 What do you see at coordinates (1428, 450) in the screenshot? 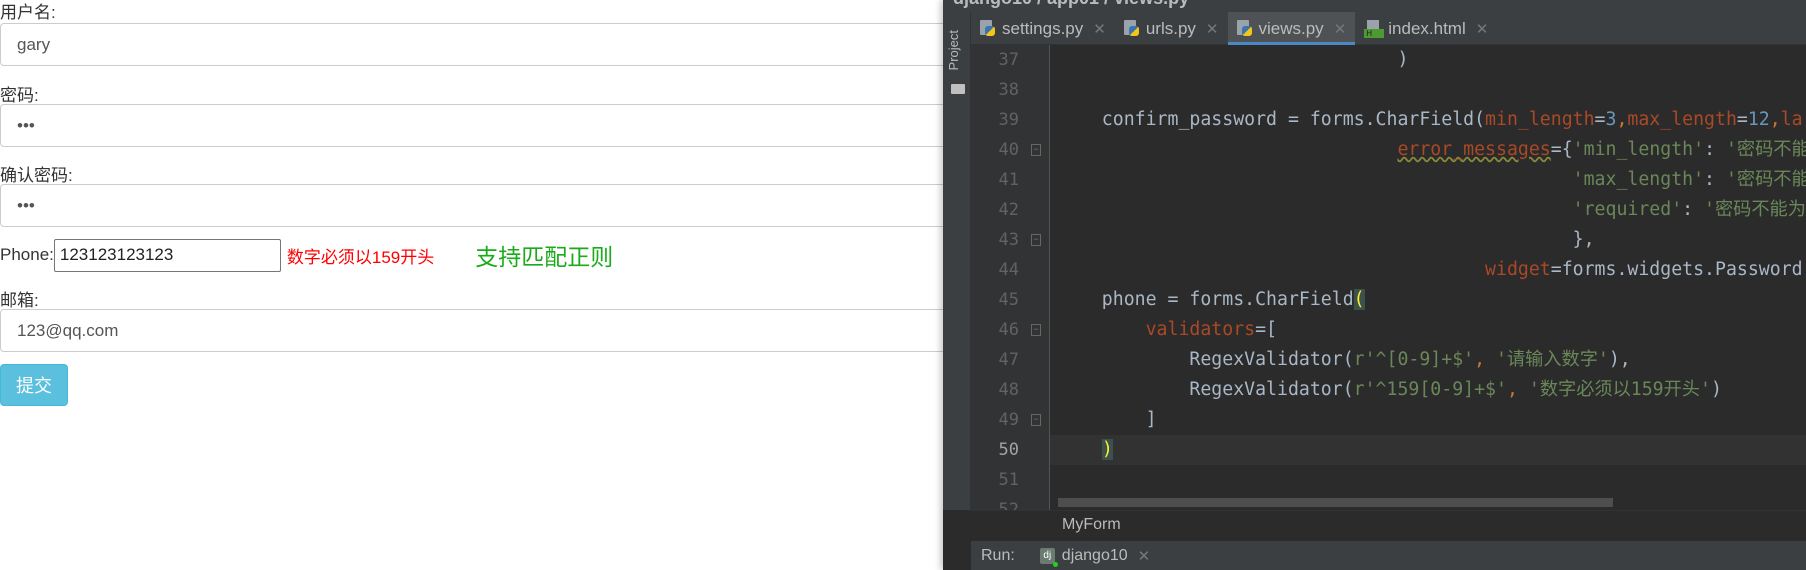
I see `code-line: )` at bounding box center [1428, 450].